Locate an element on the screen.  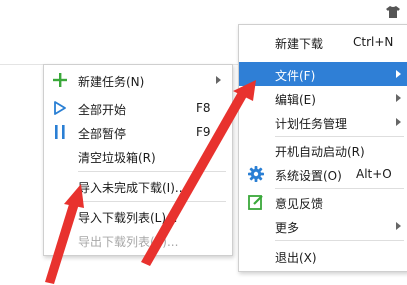
menu-item-shortcut: Alt+O is located at coordinates (374, 174).